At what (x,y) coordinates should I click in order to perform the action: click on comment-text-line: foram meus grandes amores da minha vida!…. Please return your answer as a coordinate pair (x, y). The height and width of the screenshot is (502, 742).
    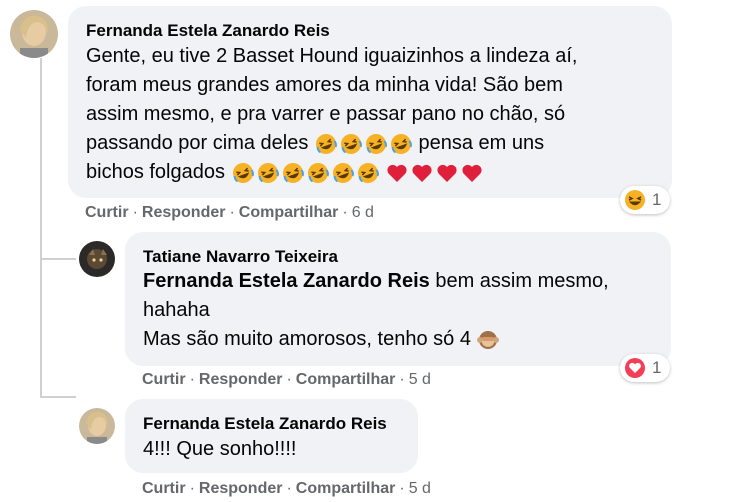
    Looking at the image, I should click on (324, 85).